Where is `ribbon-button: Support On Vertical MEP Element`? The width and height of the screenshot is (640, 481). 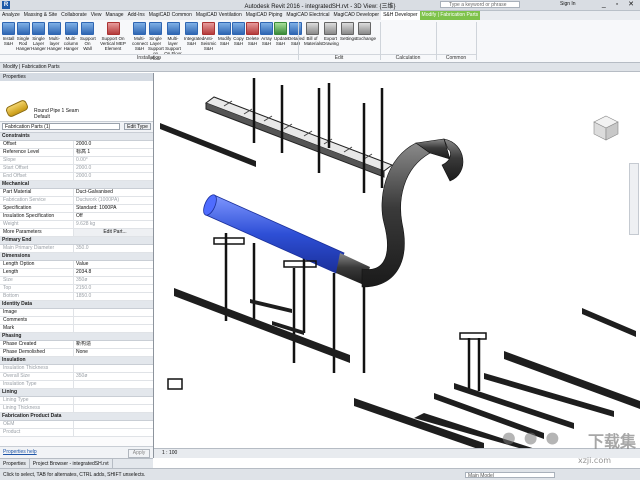
ribbon-button: Support On Vertical MEP Element is located at coordinates (113, 36).